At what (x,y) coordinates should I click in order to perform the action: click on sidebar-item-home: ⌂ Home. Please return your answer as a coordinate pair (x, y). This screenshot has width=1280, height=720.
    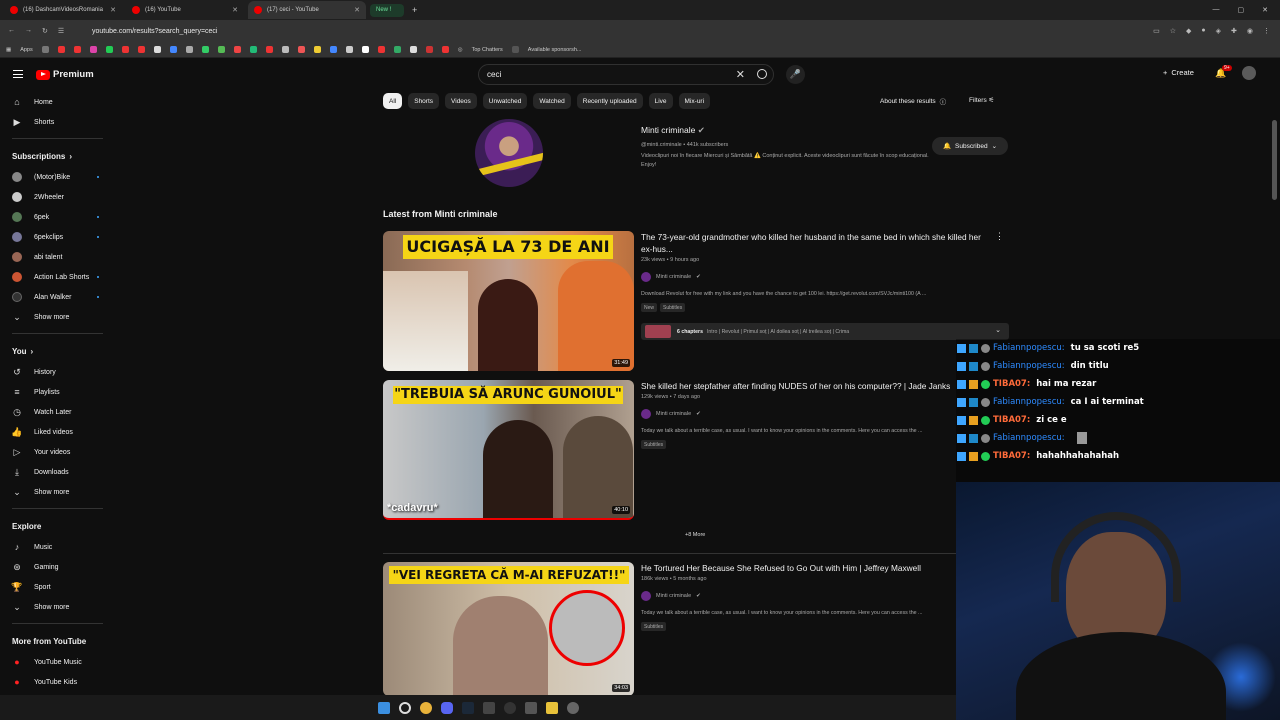
    Looking at the image, I should click on (57, 102).